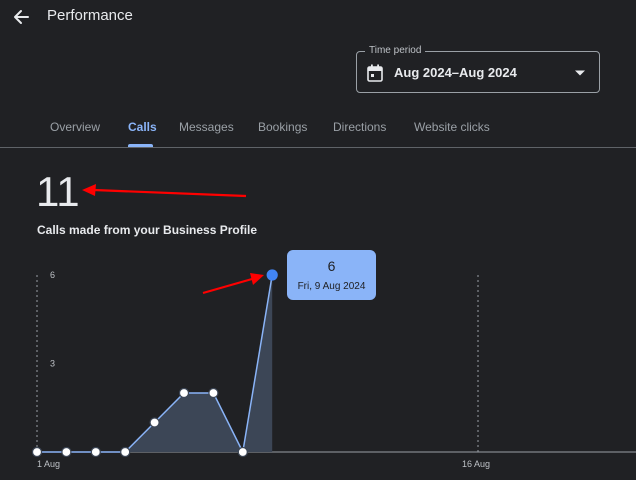 The width and height of the screenshot is (636, 480). Describe the element at coordinates (331, 286) in the screenshot. I see `tooltip-date: Fri, 9 Aug 2024` at that location.